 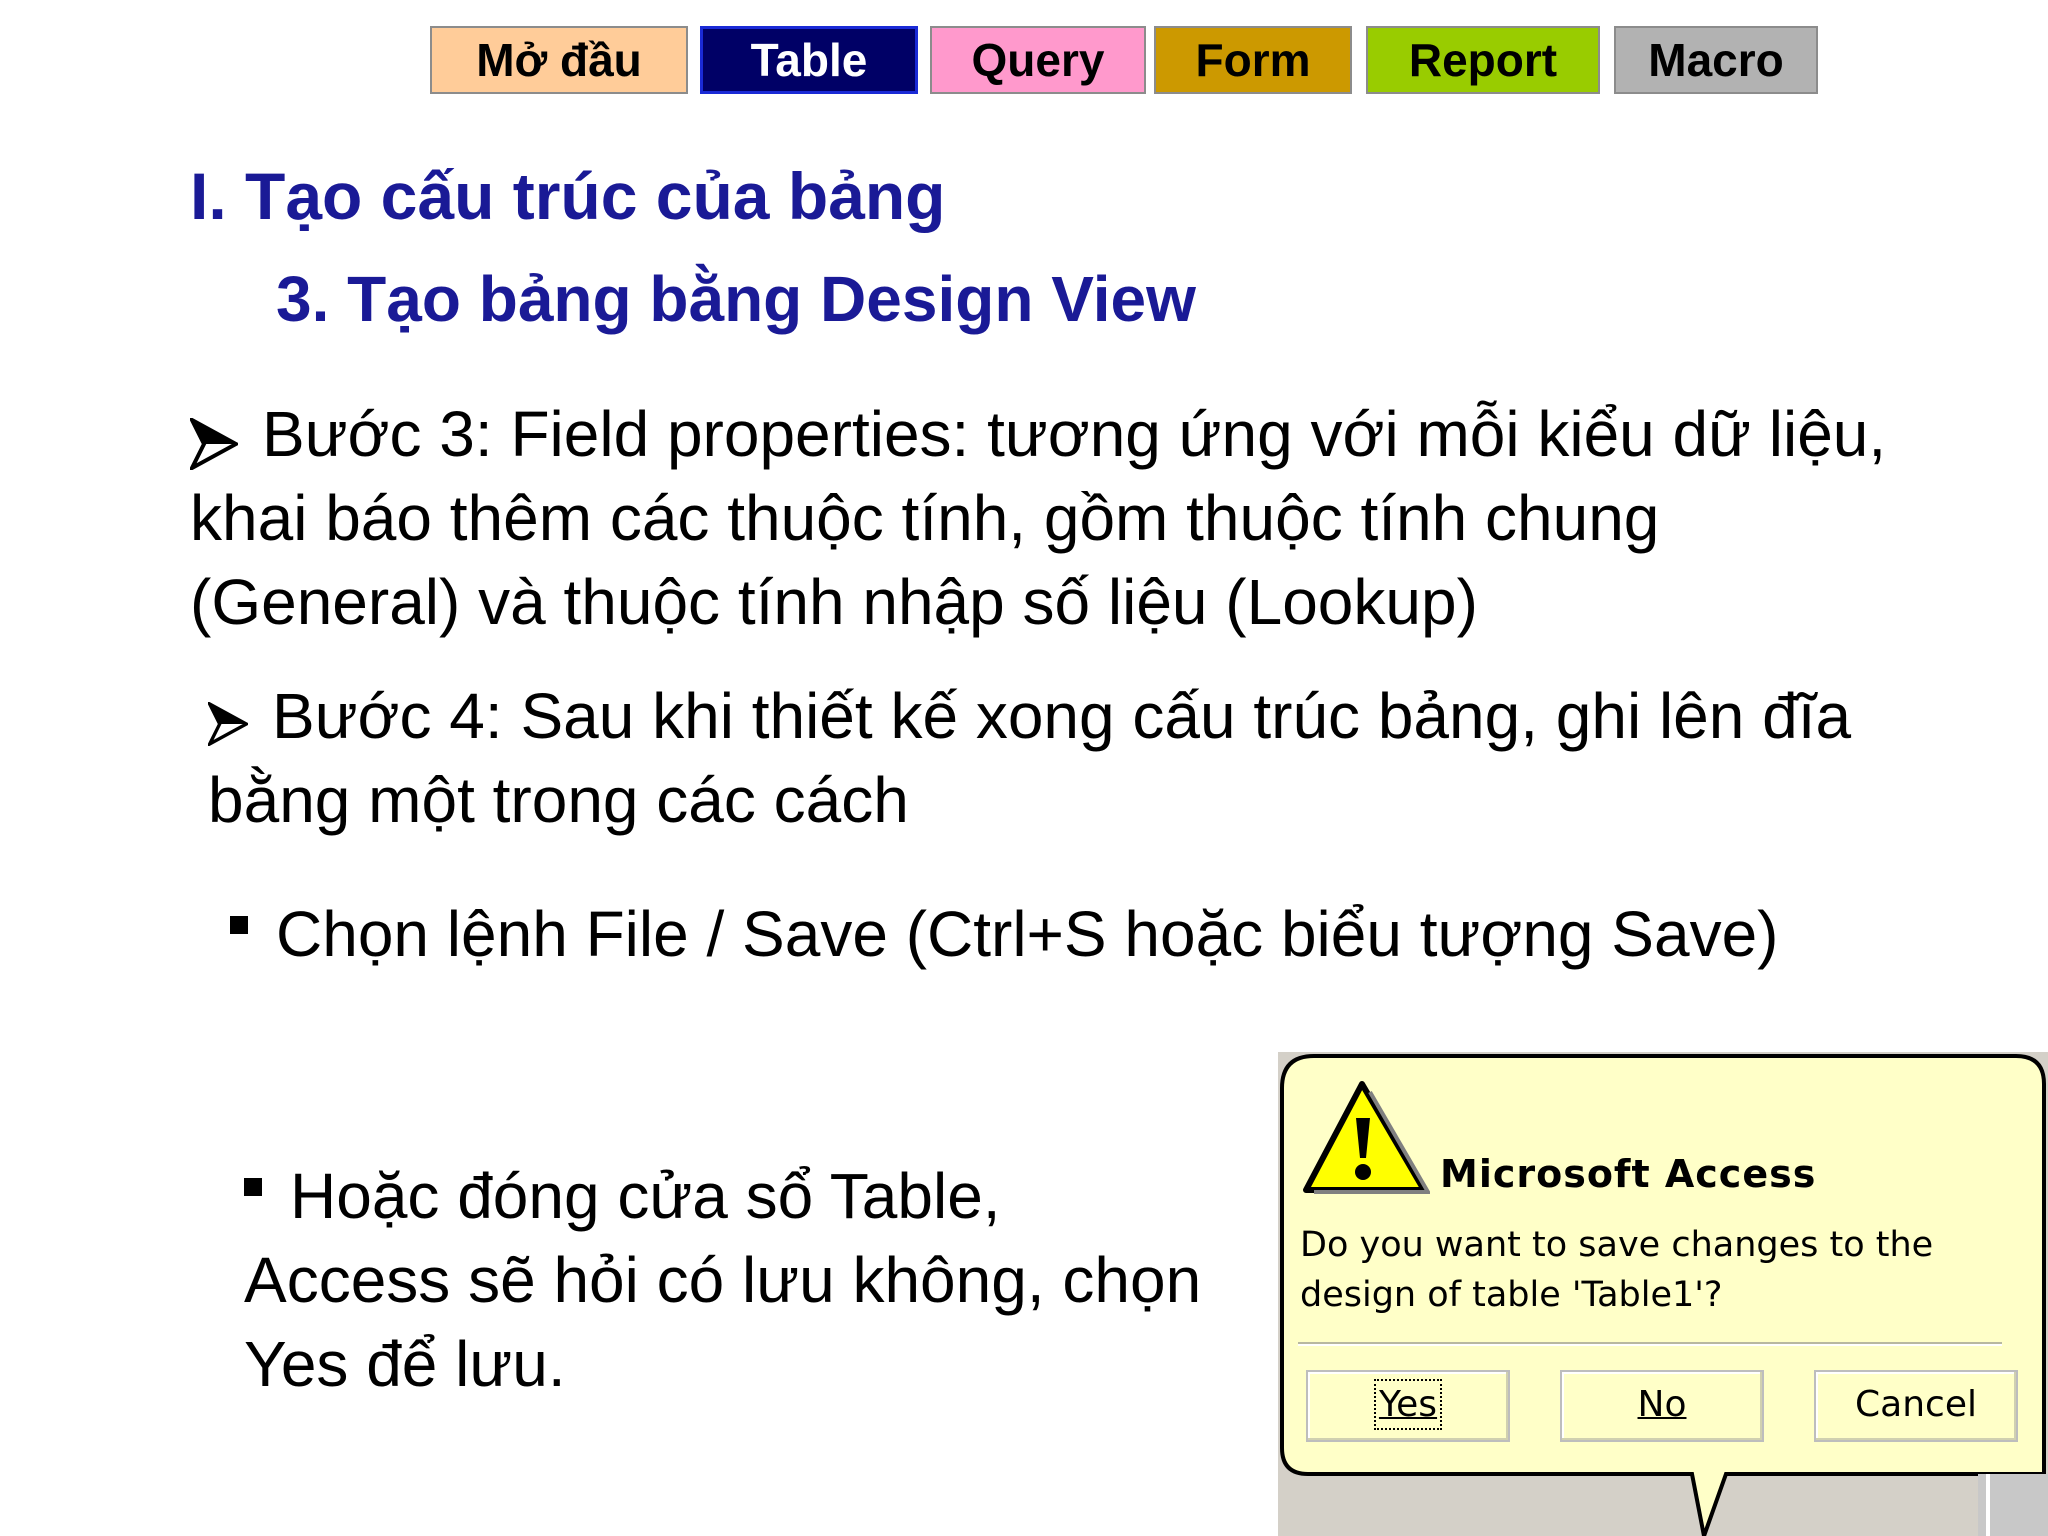 What do you see at coordinates (1483, 60) in the screenshot?
I see `nav-button-report: Report` at bounding box center [1483, 60].